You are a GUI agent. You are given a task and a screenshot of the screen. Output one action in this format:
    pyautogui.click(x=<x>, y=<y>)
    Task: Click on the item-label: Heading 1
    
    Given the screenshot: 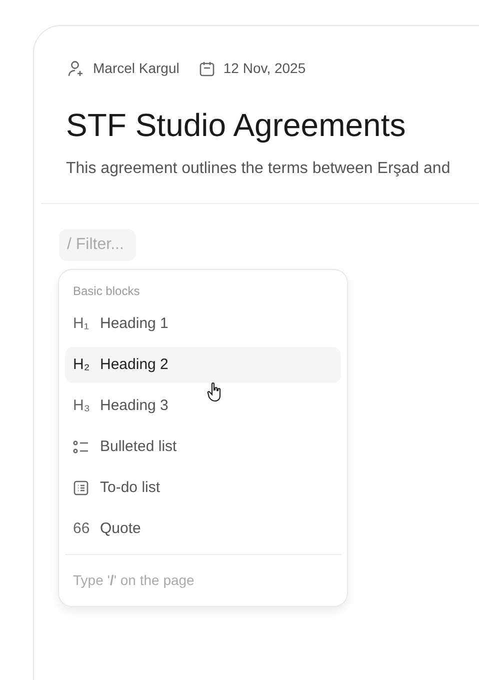 What is the action you would take?
    pyautogui.click(x=134, y=324)
    